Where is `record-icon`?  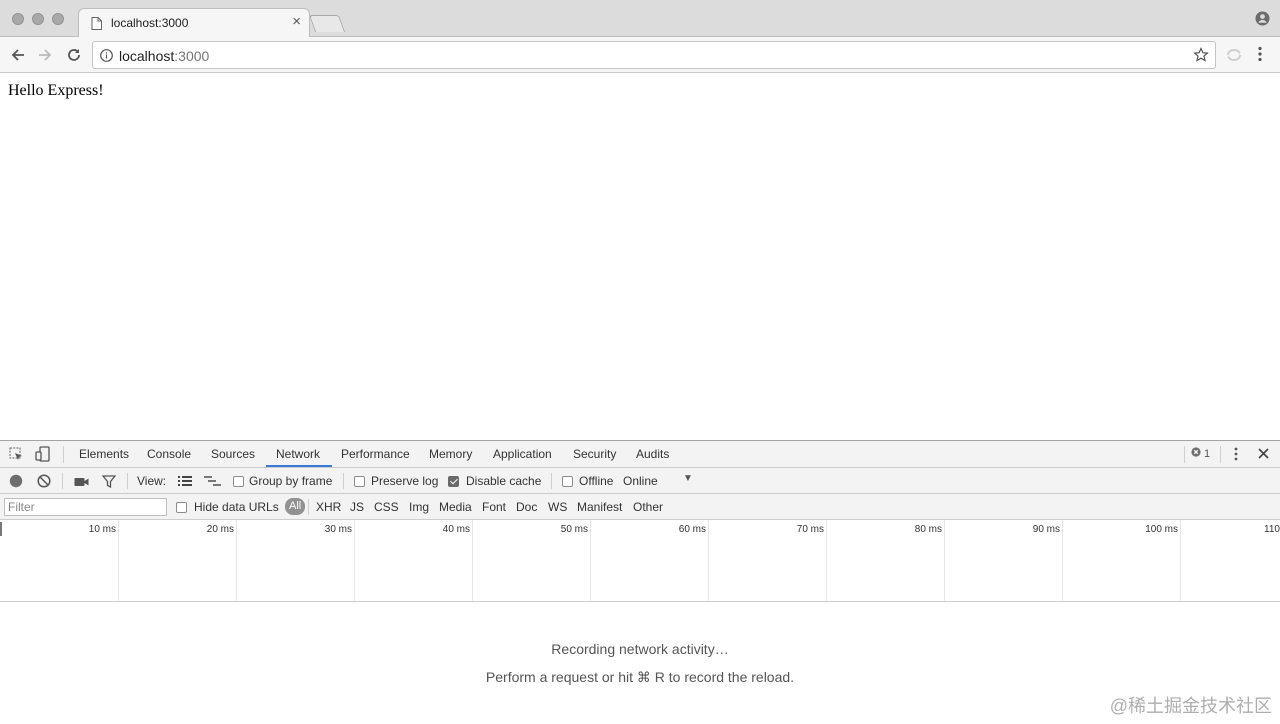
record-icon is located at coordinates (16, 482).